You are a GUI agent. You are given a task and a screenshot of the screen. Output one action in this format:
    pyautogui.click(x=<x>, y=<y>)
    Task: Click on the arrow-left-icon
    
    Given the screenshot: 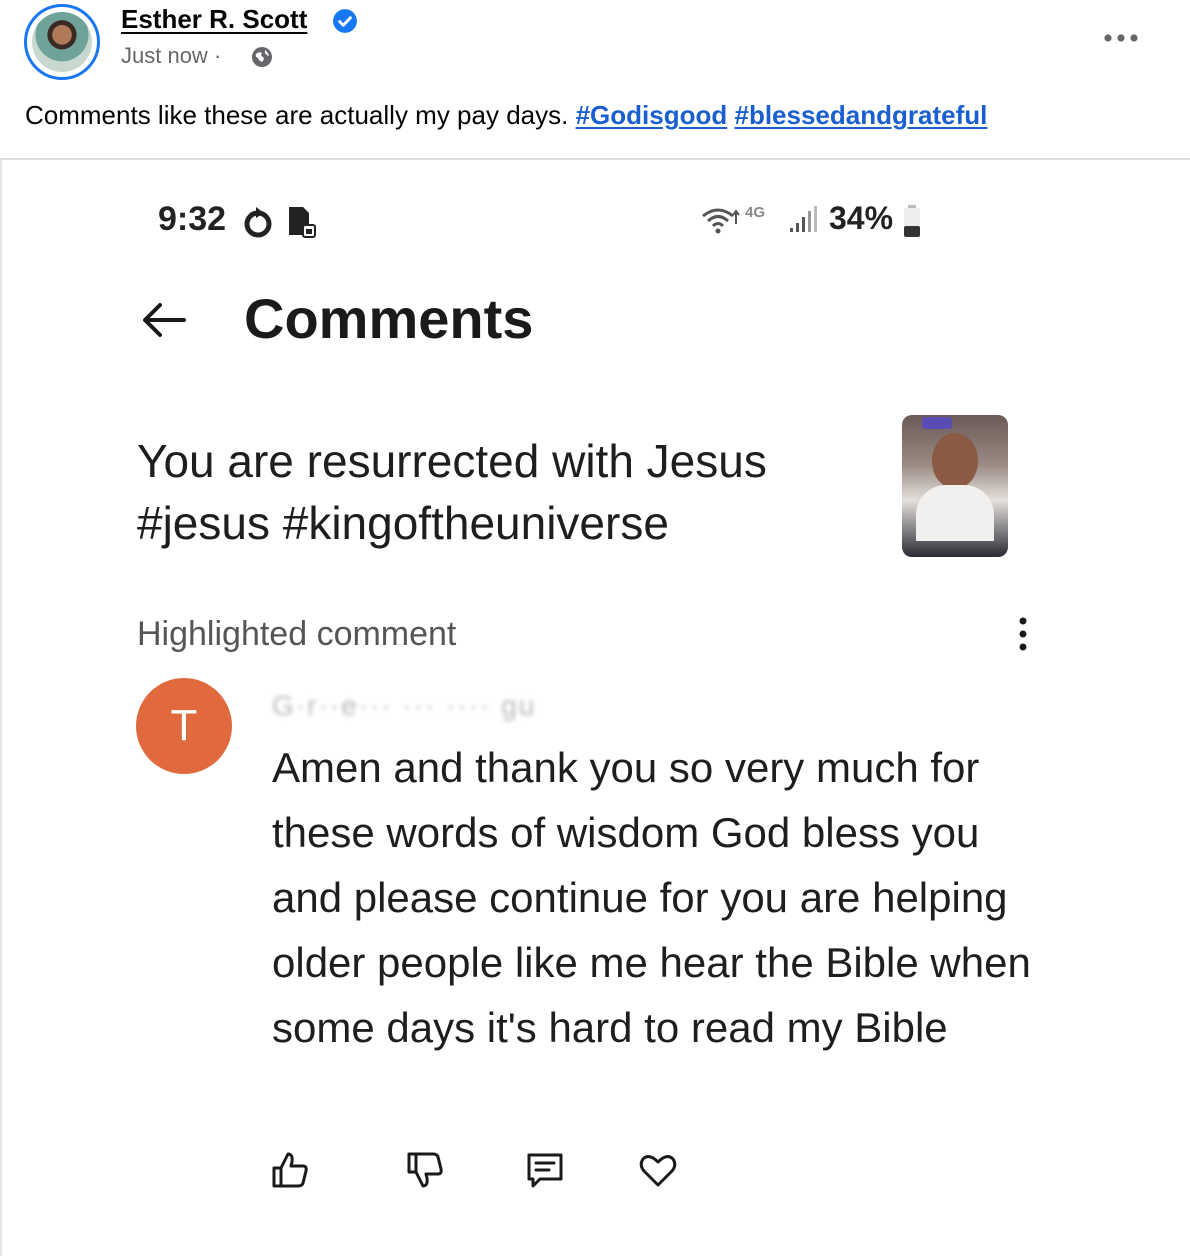 What is the action you would take?
    pyautogui.click(x=164, y=320)
    